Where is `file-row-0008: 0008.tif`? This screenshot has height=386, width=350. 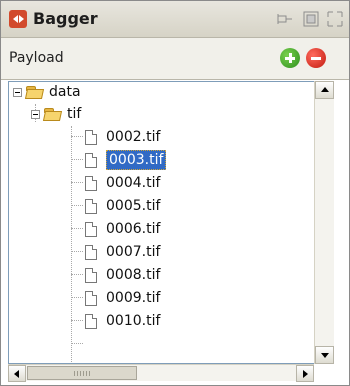
file-row-0008: 0008.tif is located at coordinates (122, 275).